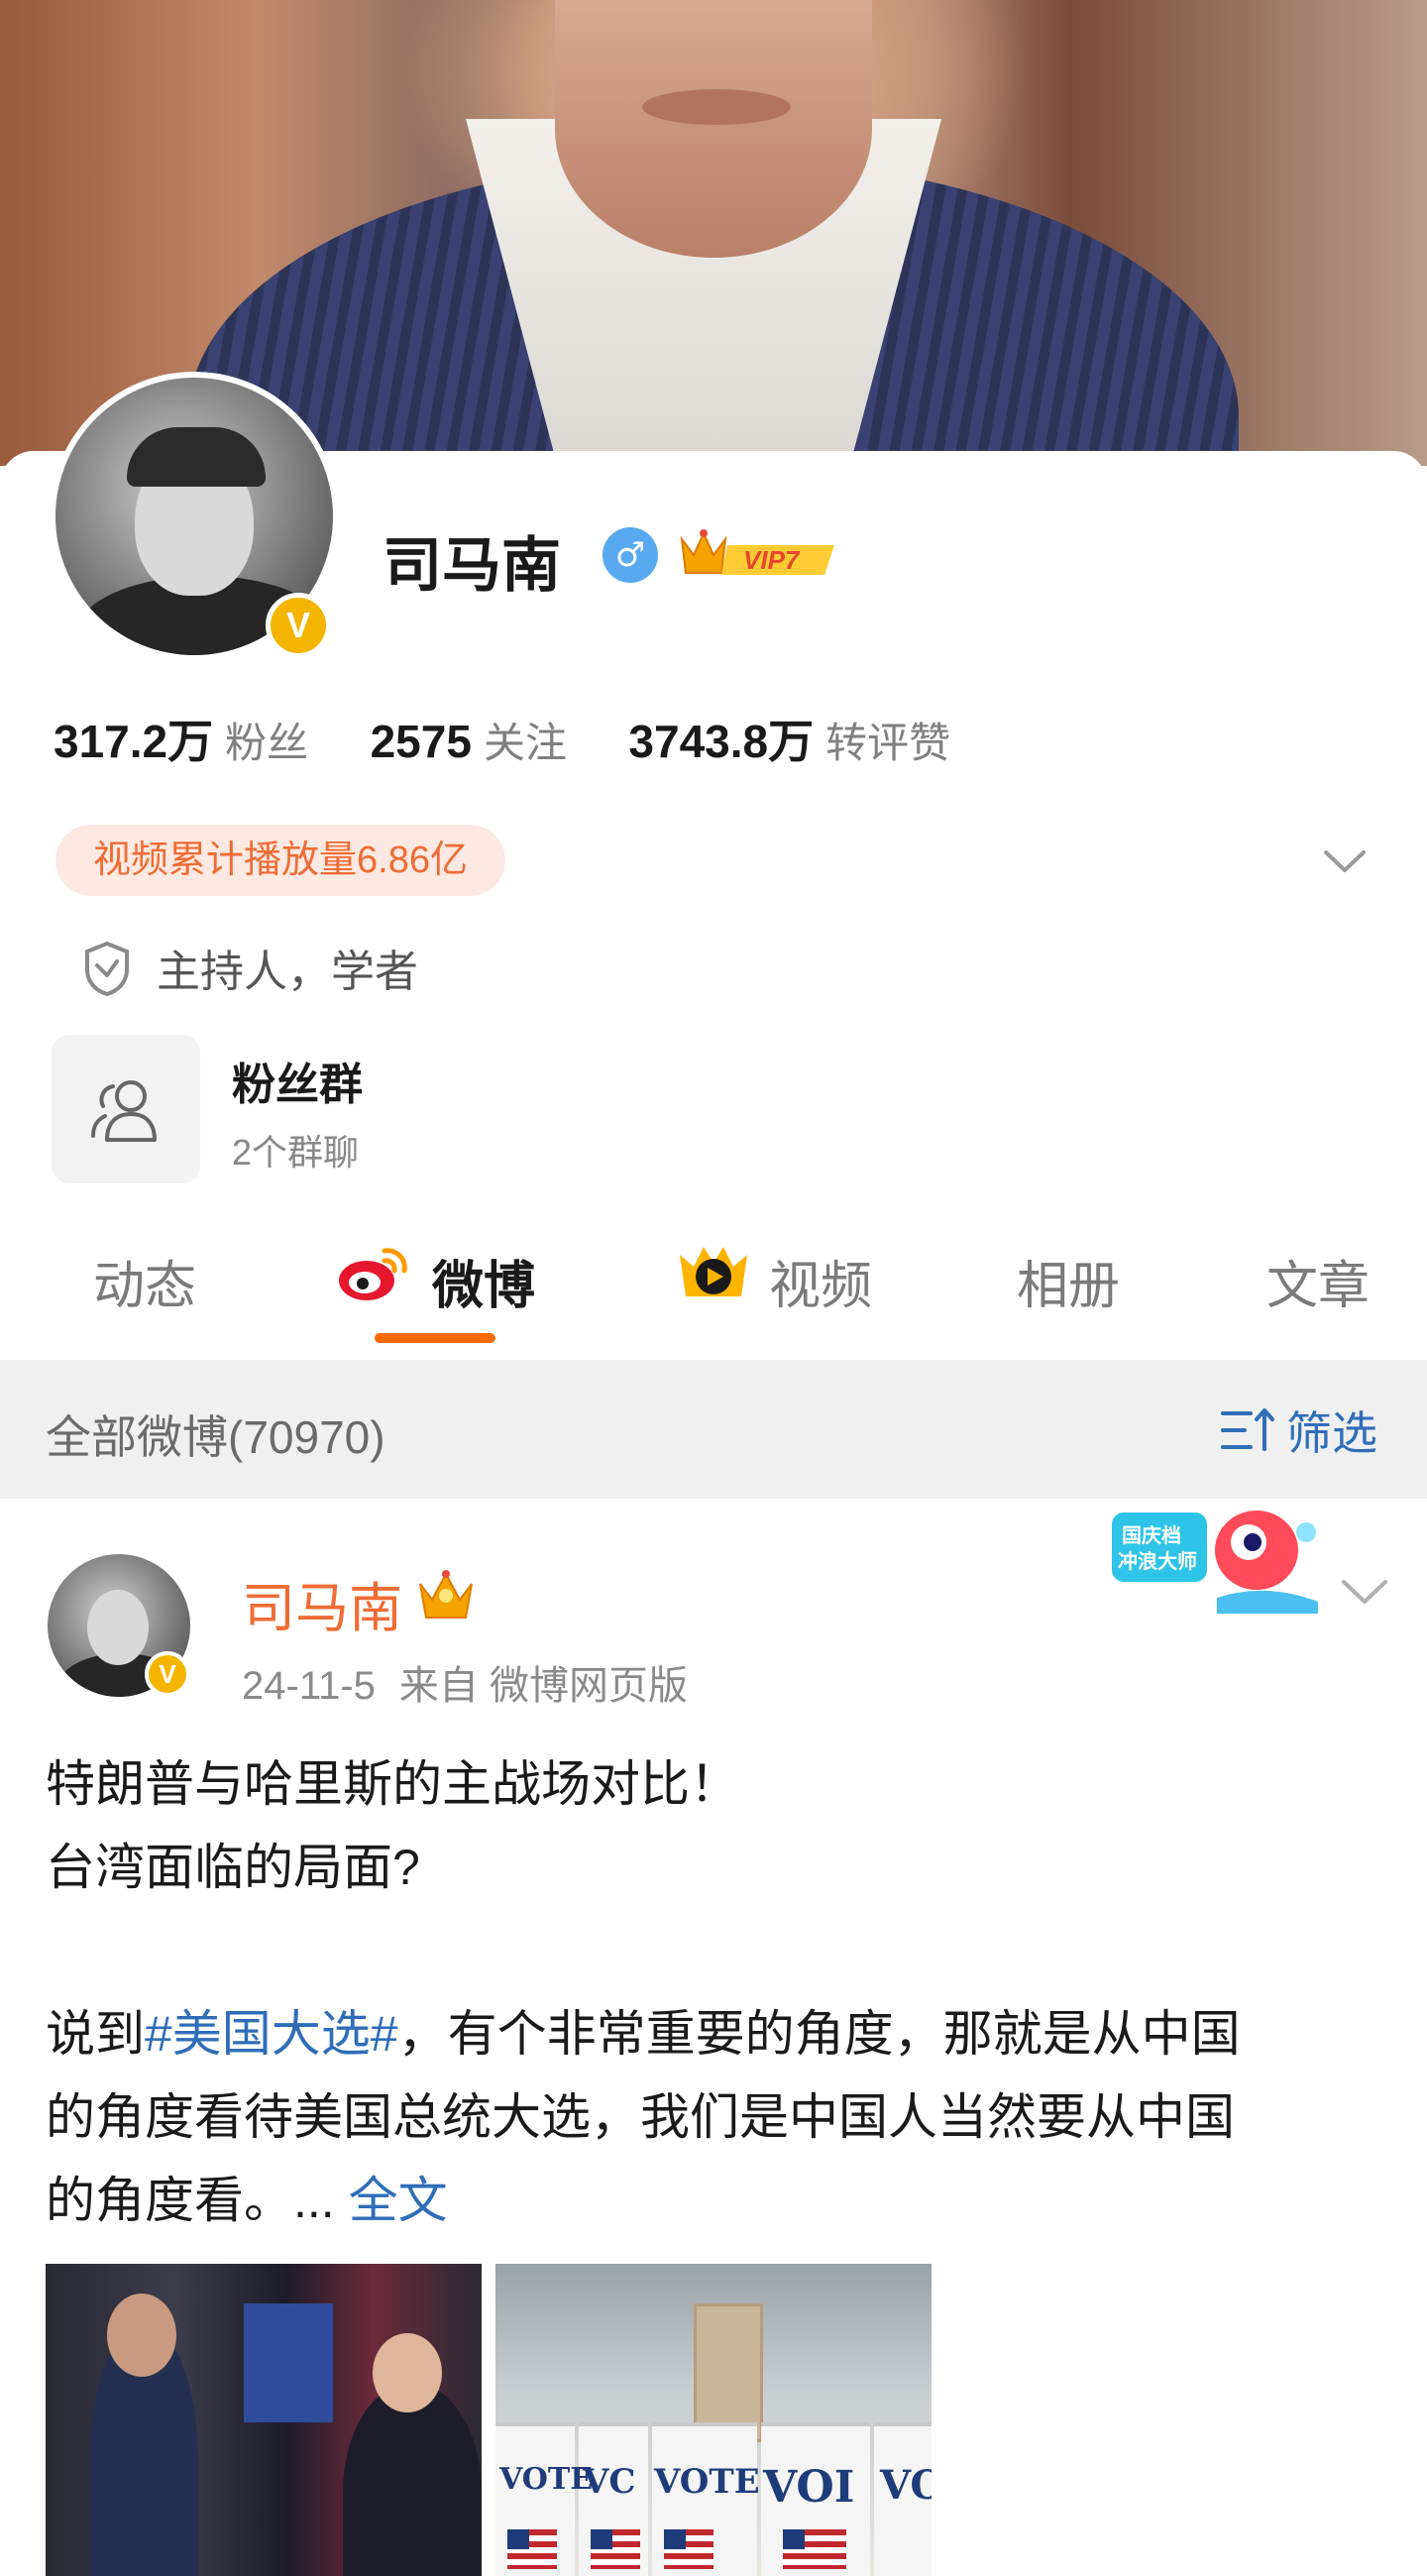 Image resolution: width=1427 pixels, height=2576 pixels. Describe the element at coordinates (95, 2034) in the screenshot. I see `post-para-prefix: 说到` at that location.